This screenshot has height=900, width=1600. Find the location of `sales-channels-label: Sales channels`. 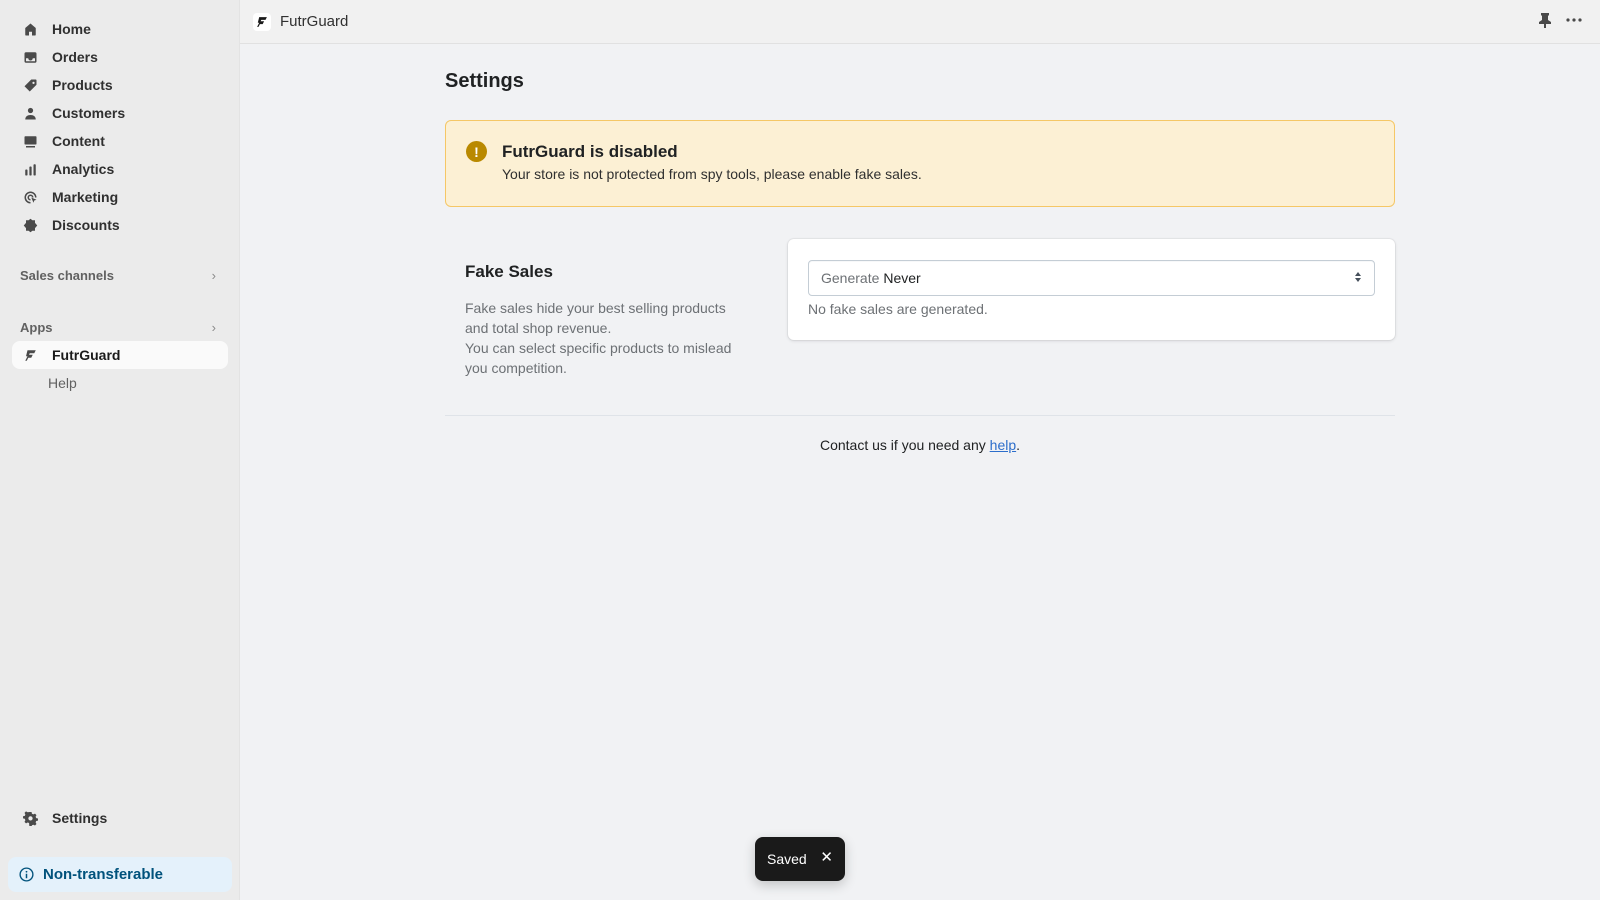

sales-channels-label: Sales channels is located at coordinates (67, 275).